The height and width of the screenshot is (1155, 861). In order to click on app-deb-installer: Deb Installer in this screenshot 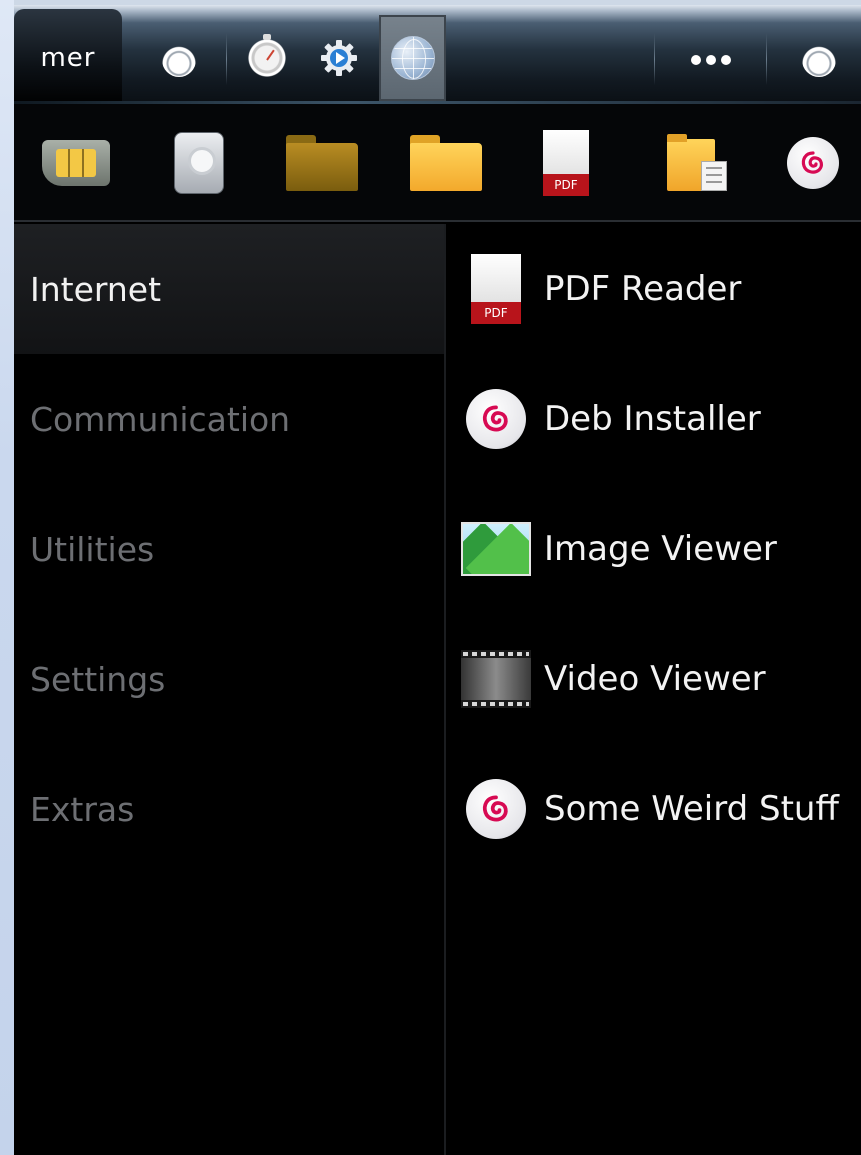, I will do `click(660, 419)`.